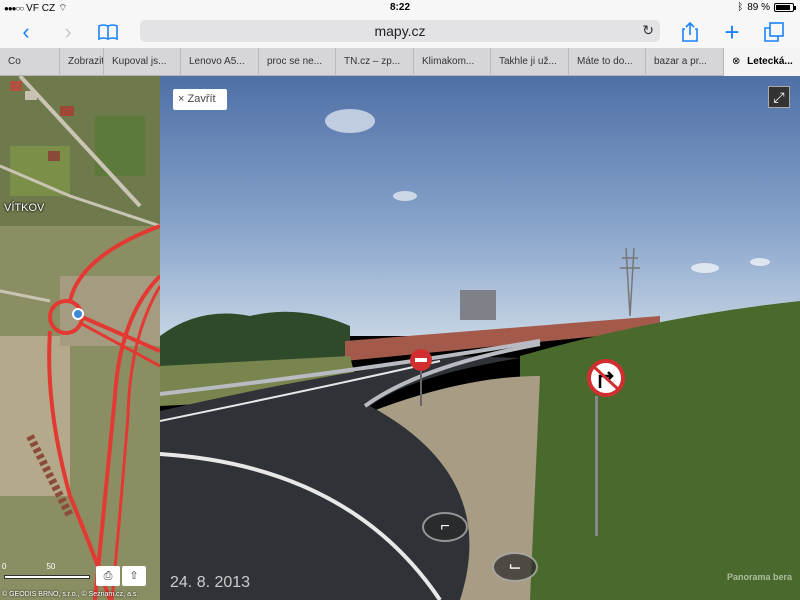 The image size is (800, 600). I want to click on place-label: VÍTKOV, so click(24, 208).